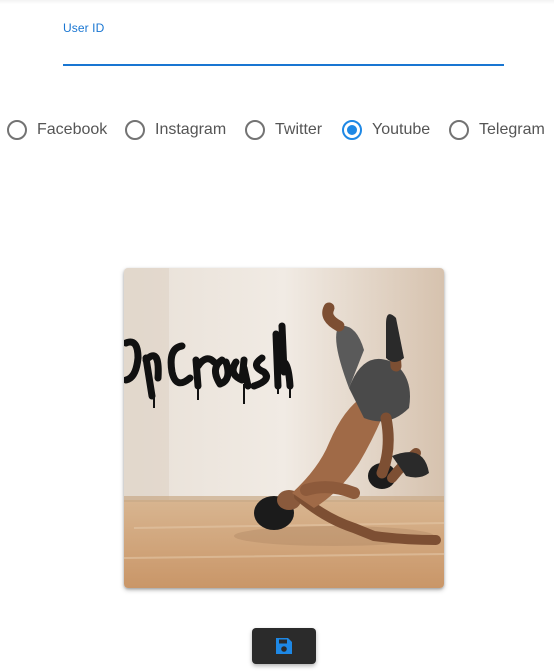 The image size is (554, 671). I want to click on radio-label-youtube: Youtube, so click(401, 129).